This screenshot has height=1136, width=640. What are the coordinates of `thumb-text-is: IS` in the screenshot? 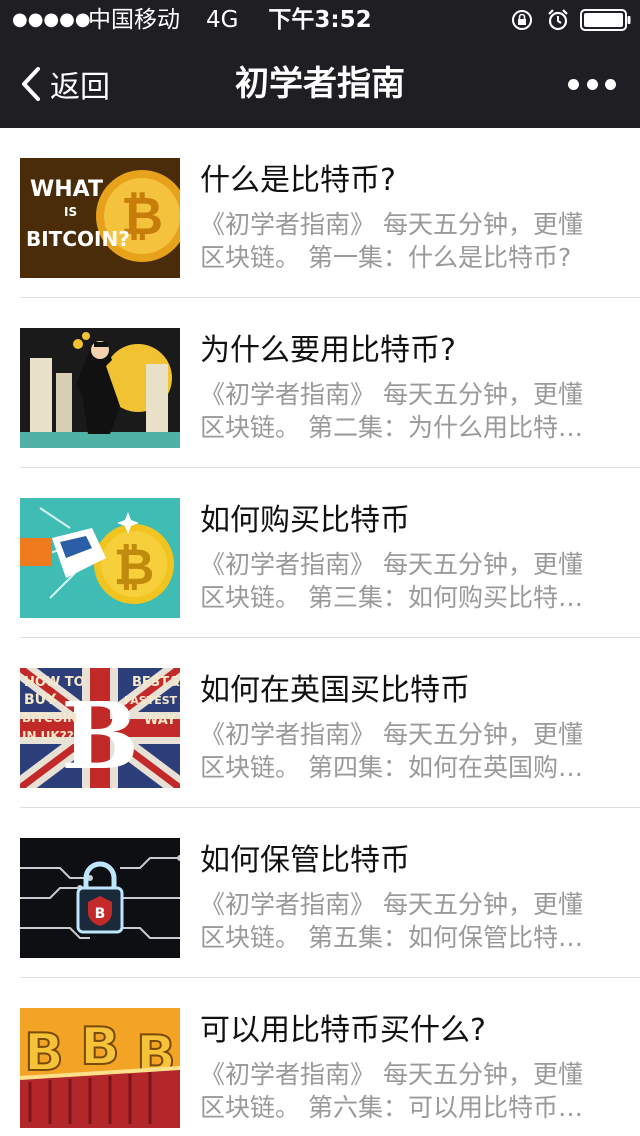 It's located at (70, 212).